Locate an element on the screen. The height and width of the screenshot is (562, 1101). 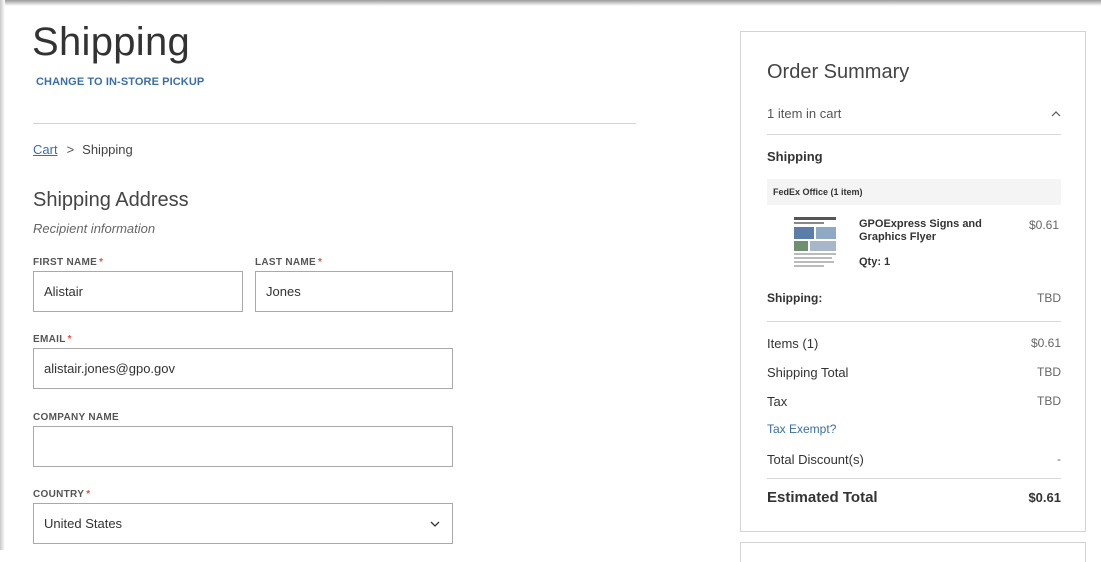
vendor-group-header: FedEx Office (1 item) is located at coordinates (914, 192).